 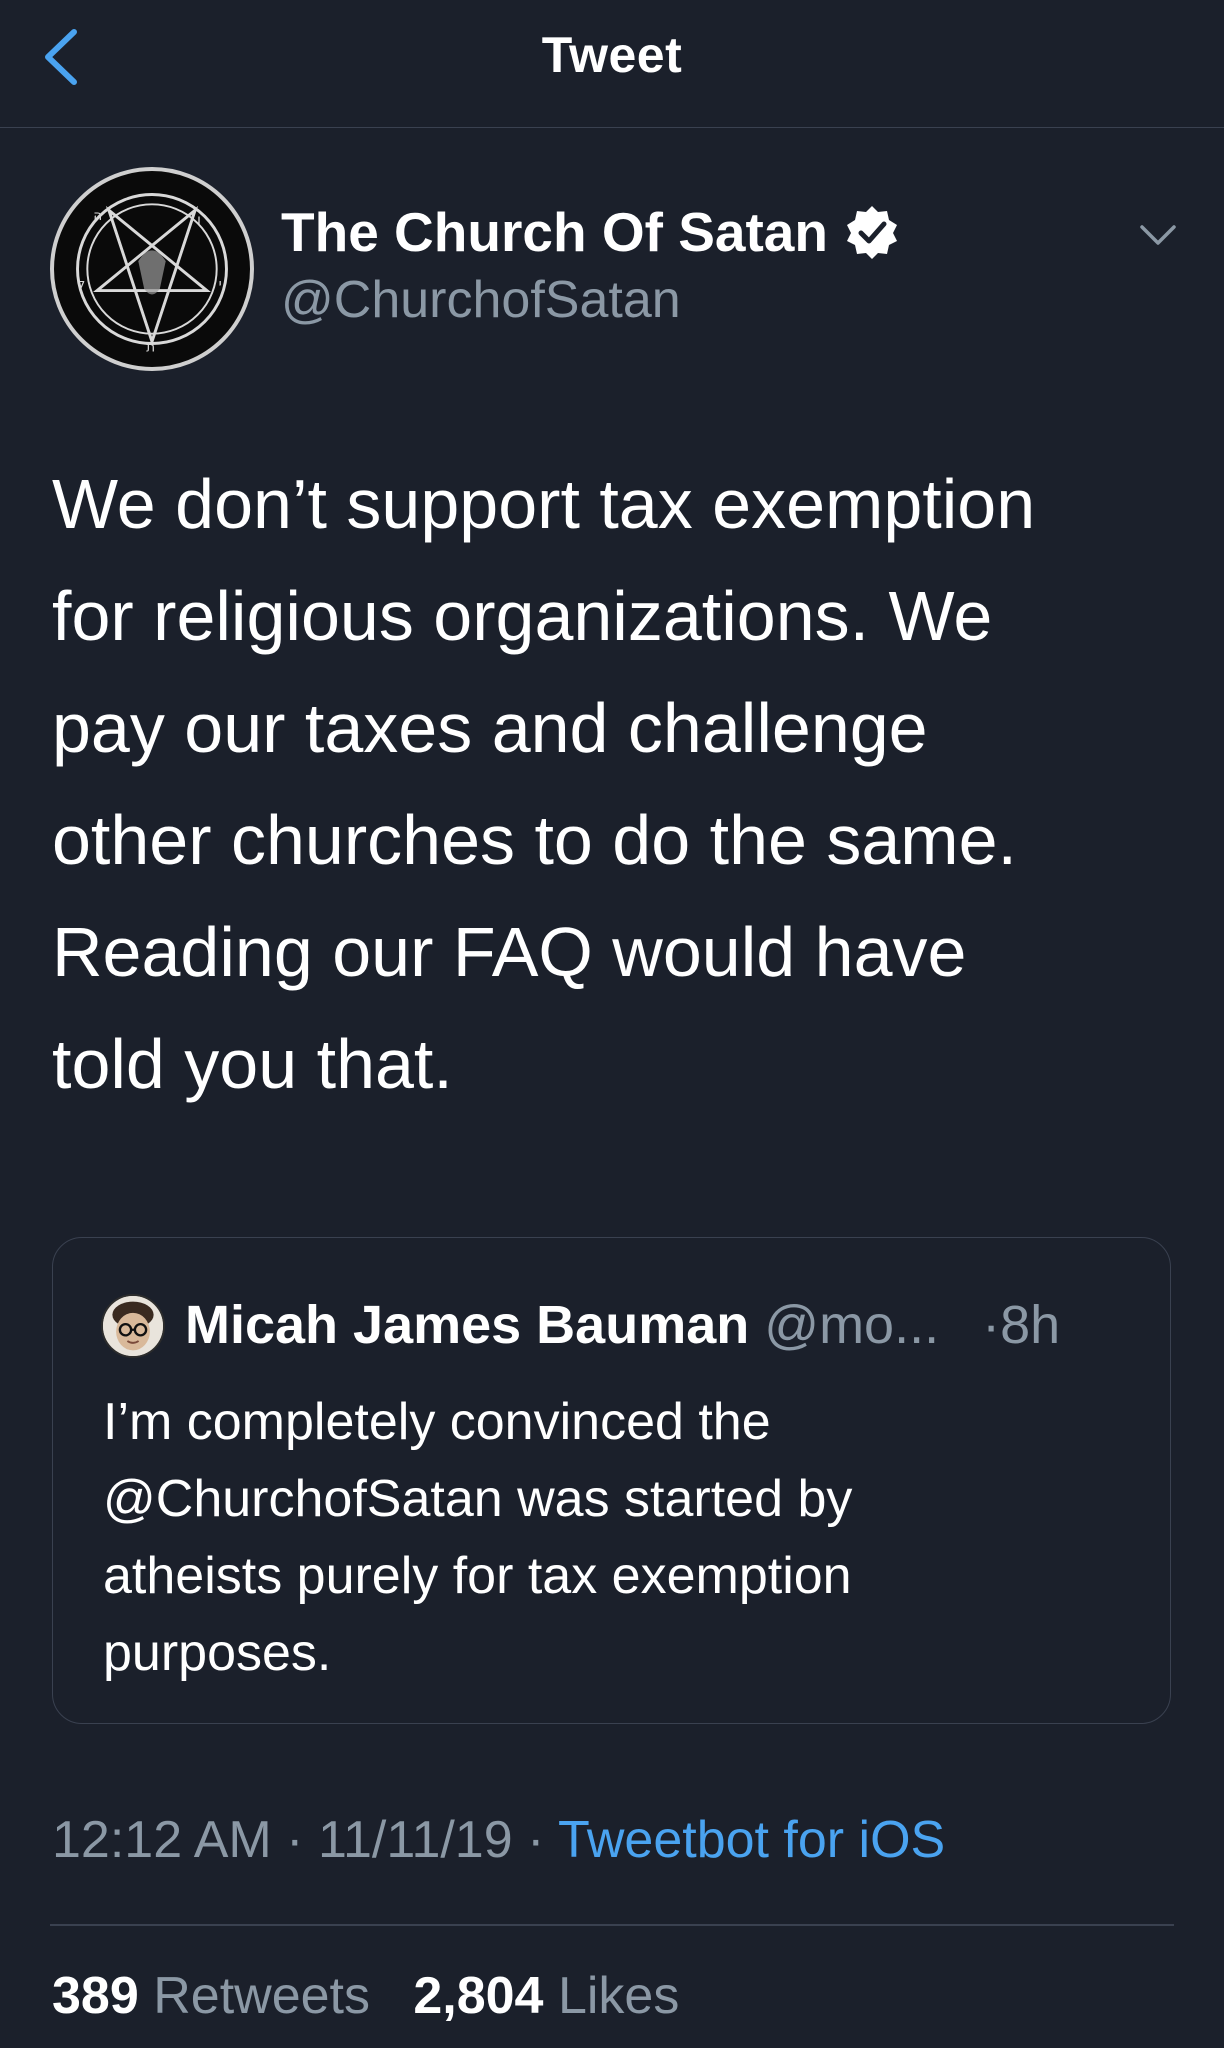 I want to click on chevron-down-icon, so click(x=1158, y=235).